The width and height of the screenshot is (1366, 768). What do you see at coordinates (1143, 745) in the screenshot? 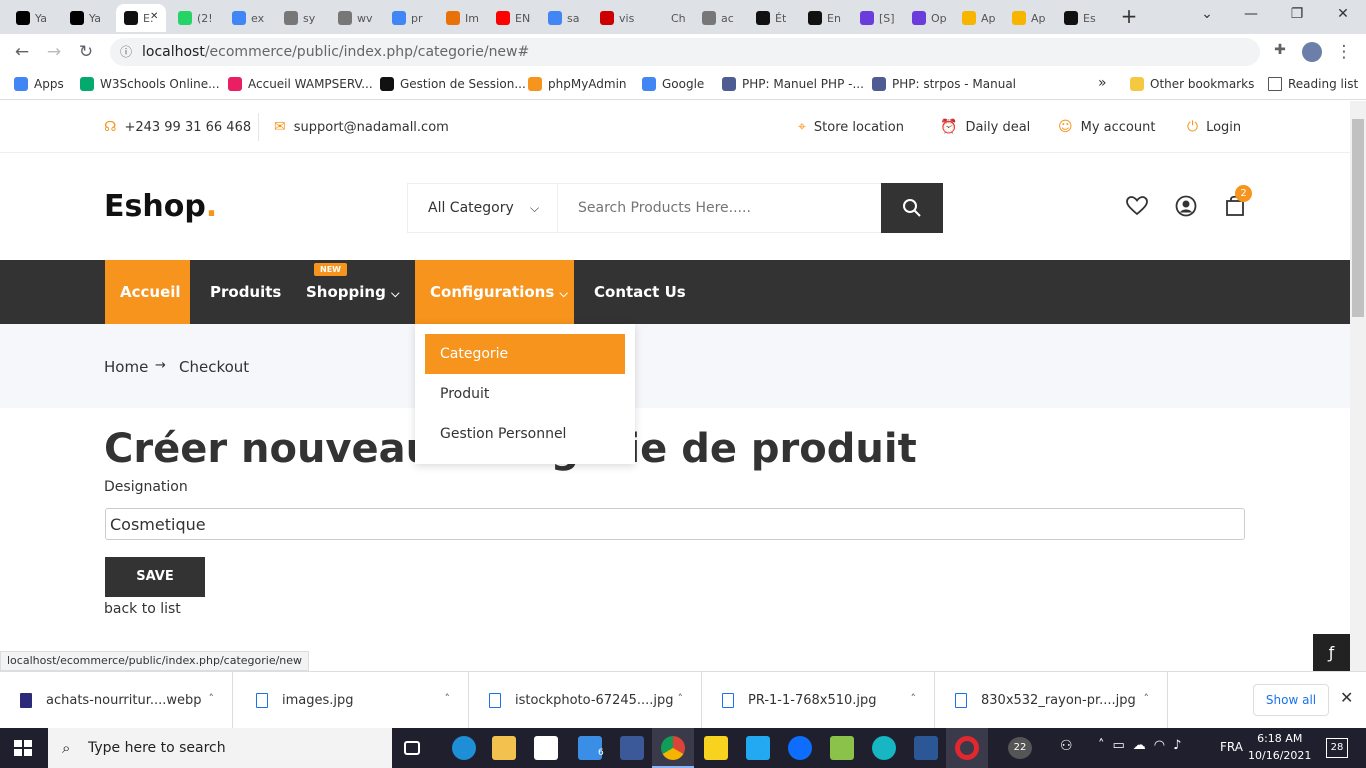
I see `system-tray-icons: ˄▭☁◠♪` at bounding box center [1143, 745].